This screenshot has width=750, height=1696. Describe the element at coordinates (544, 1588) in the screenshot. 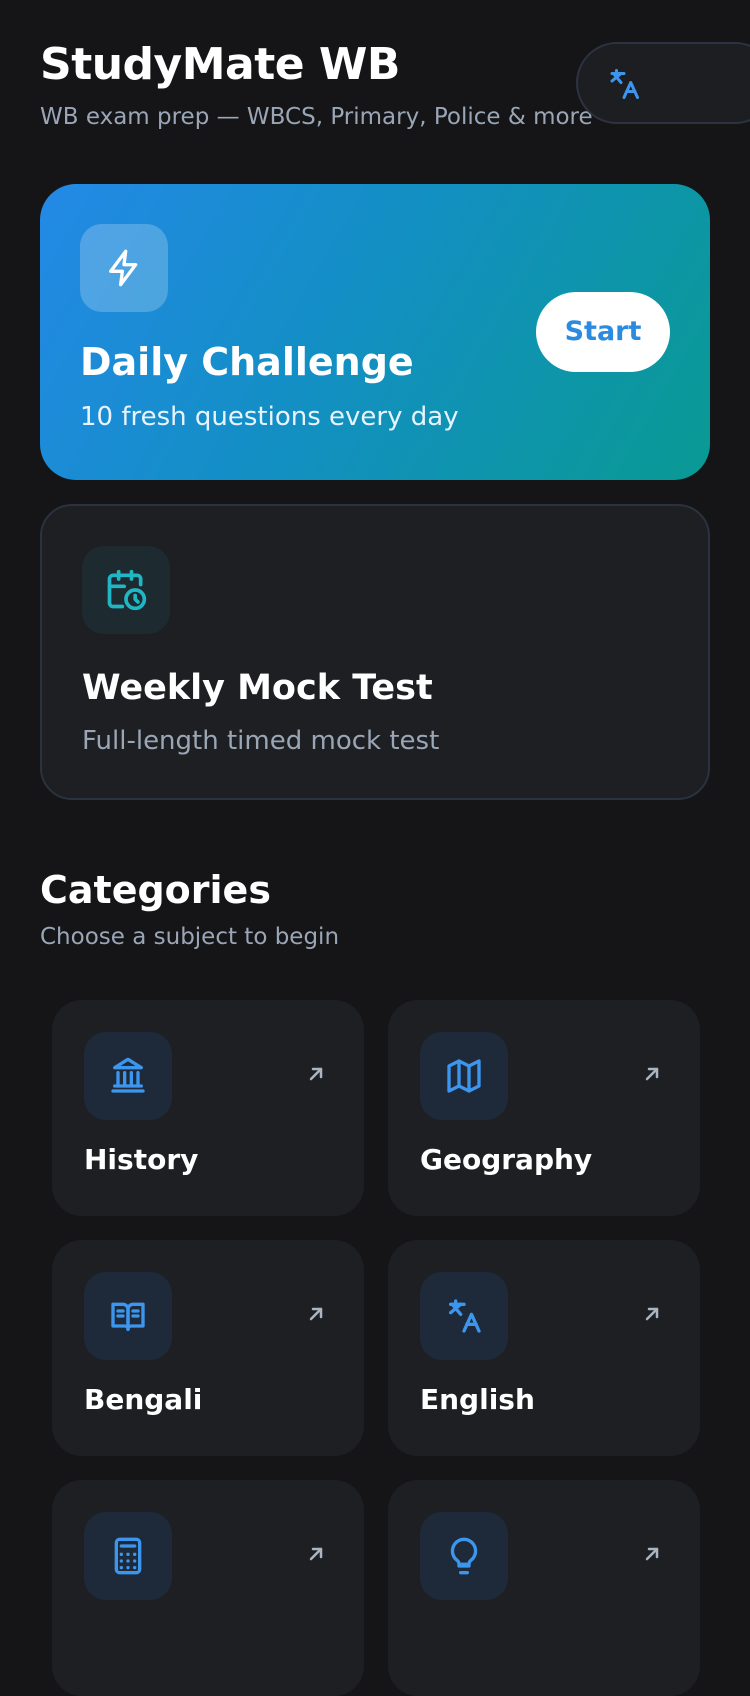

I see `category-card-reasoning` at that location.